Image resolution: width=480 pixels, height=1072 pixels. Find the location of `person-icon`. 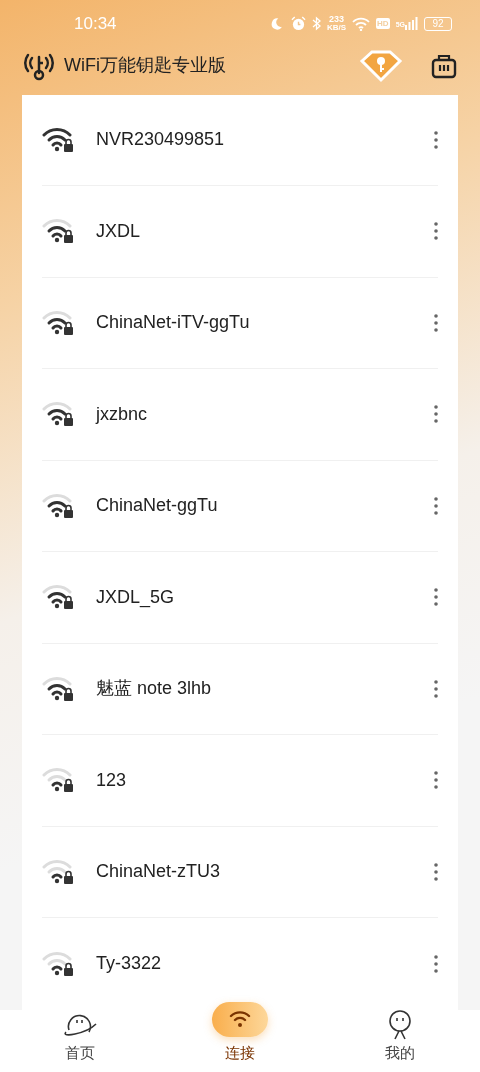

person-icon is located at coordinates (400, 1024).